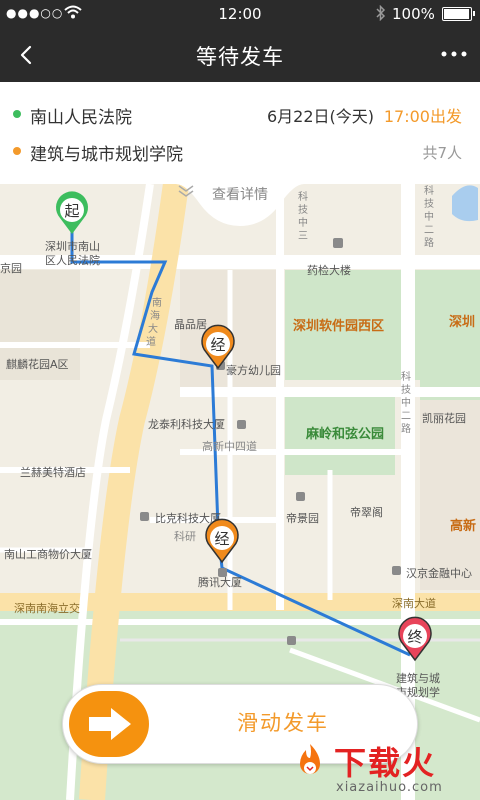 The width and height of the screenshot is (480, 800). Describe the element at coordinates (220, 582) in the screenshot. I see `map-label: 腾讯大厦` at that location.